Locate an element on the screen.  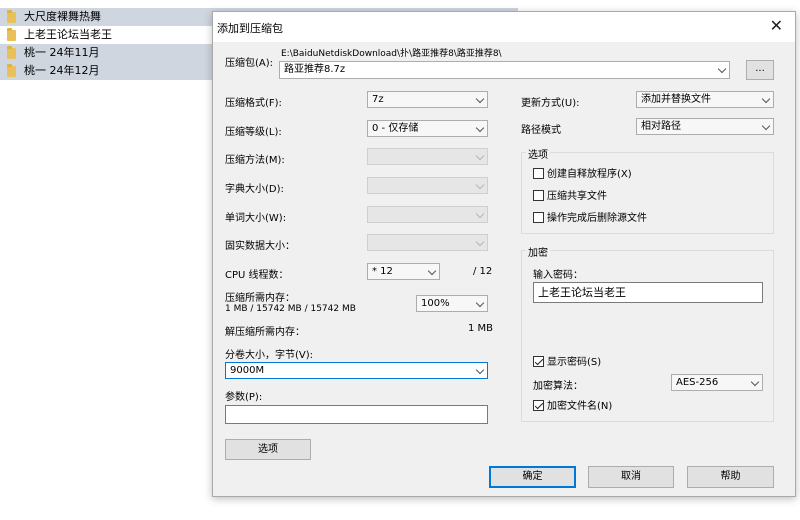
shared-files-checkbox: 压缩共享文件 is located at coordinates (570, 196).